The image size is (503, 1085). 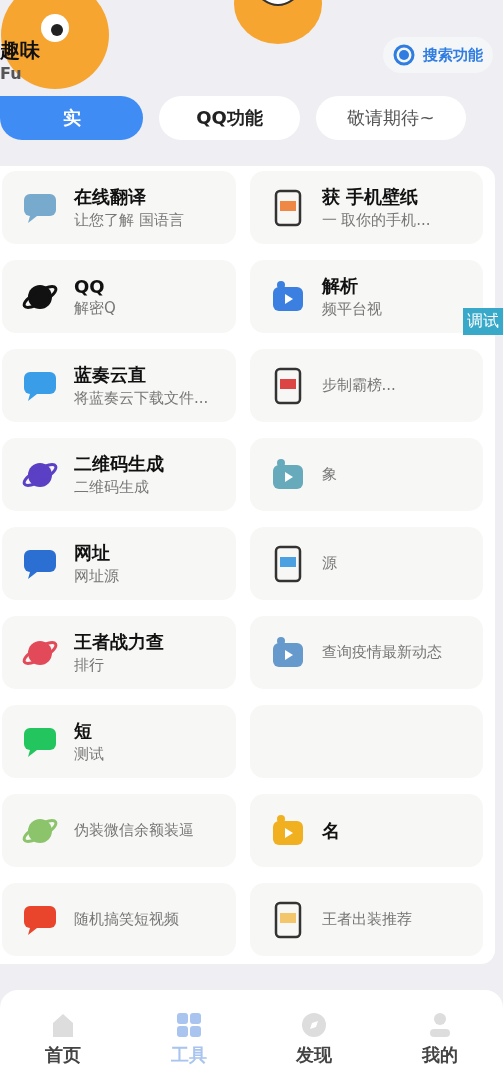 I want to click on tool-card: 王者出装推荐, so click(x=366, y=919).